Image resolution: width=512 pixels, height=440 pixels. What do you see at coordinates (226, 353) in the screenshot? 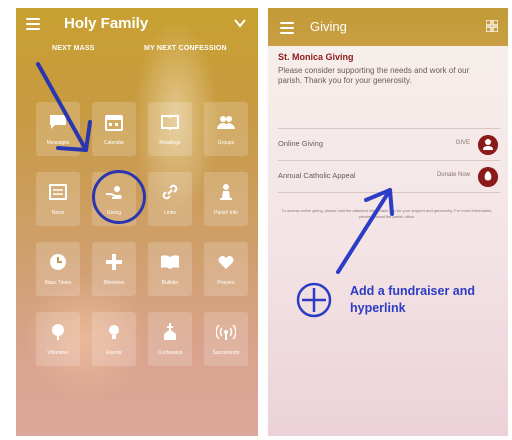
I see `tile-label: Sacraments` at bounding box center [226, 353].